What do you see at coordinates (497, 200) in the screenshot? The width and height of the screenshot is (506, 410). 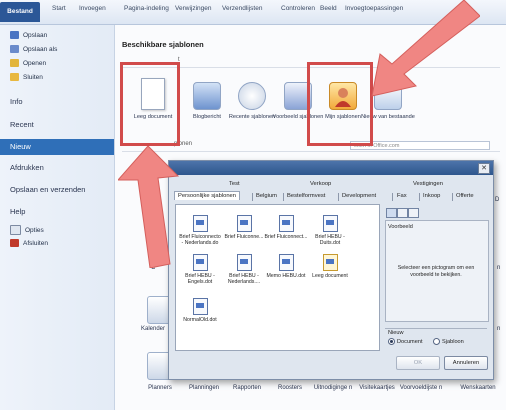 I see `category-label: D` at bounding box center [497, 200].